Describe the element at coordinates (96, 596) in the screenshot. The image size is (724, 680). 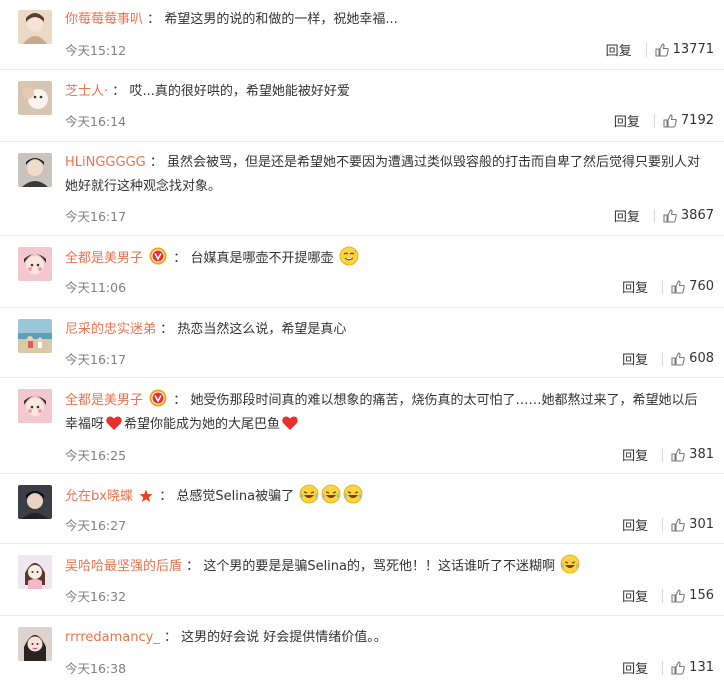
I see `timestamp: 今天16:32` at that location.